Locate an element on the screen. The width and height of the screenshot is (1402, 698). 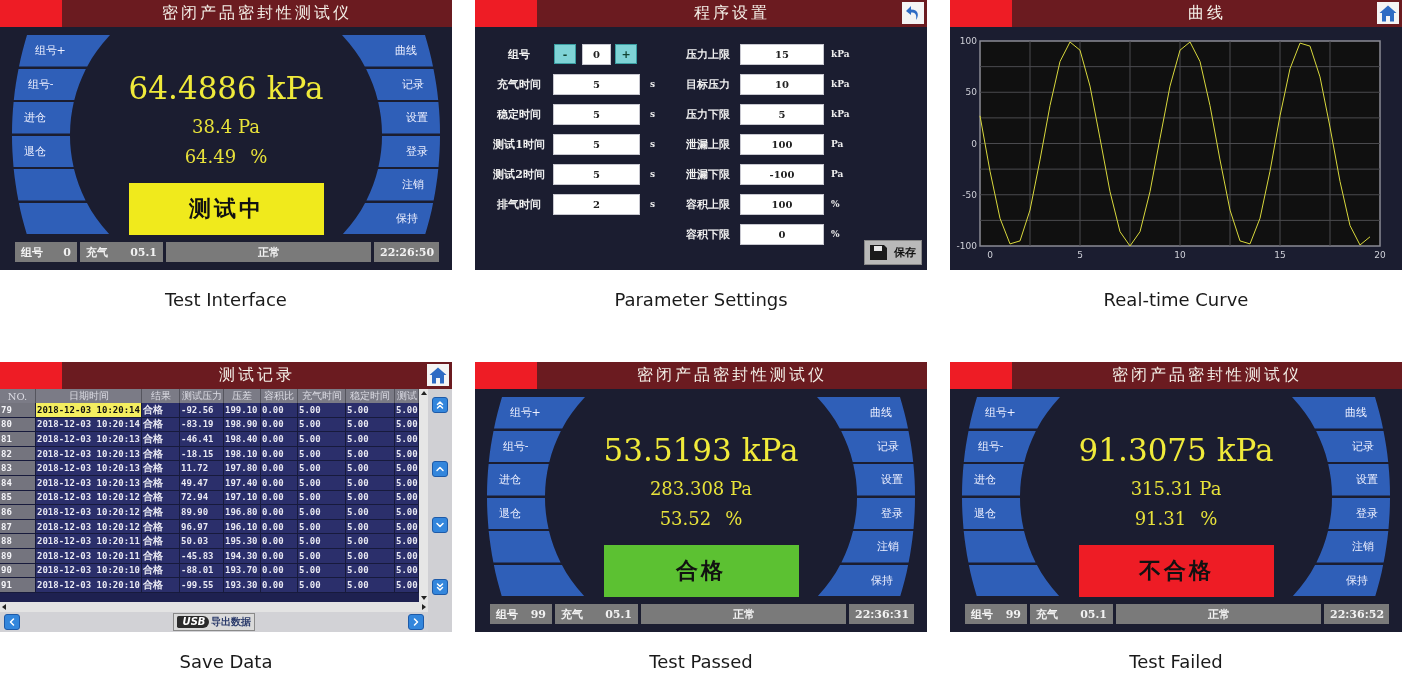
table-cell: 91 is located at coordinates (18, 585).